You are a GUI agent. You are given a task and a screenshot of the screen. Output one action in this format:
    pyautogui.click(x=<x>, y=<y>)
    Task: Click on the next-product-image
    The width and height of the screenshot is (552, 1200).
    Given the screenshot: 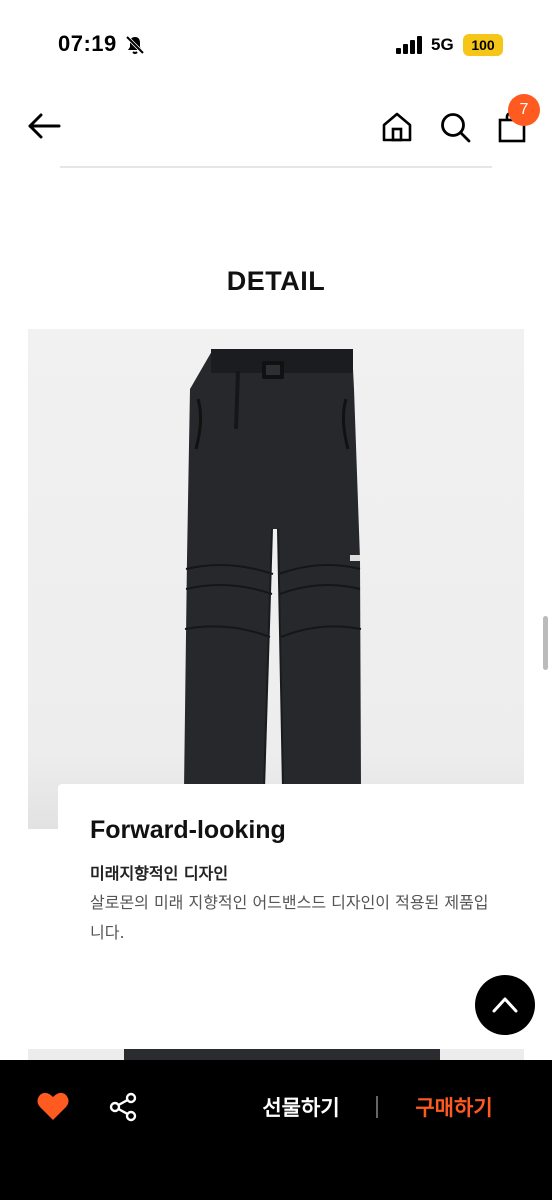 What is the action you would take?
    pyautogui.click(x=276, y=1054)
    